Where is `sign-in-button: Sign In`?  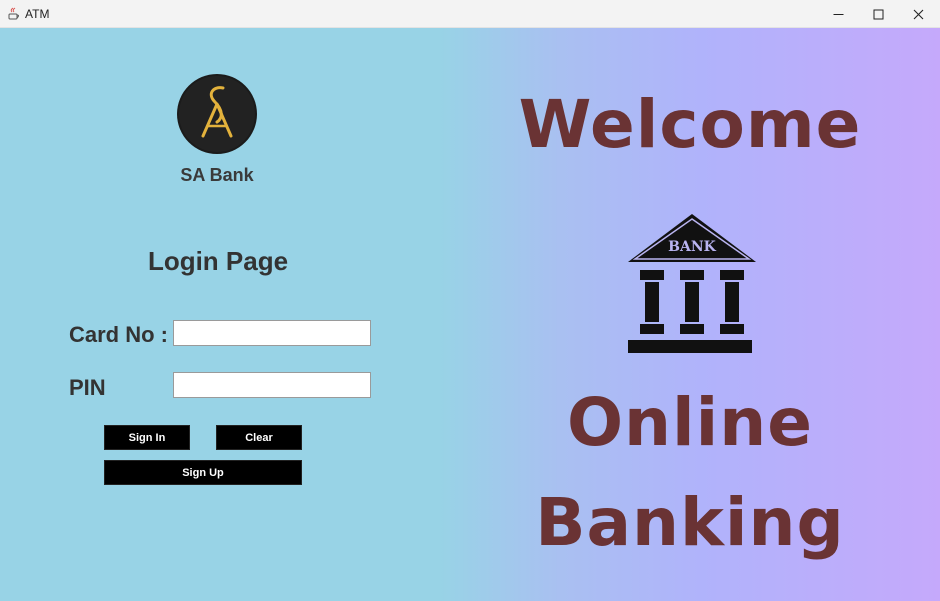 sign-in-button: Sign In is located at coordinates (147, 437).